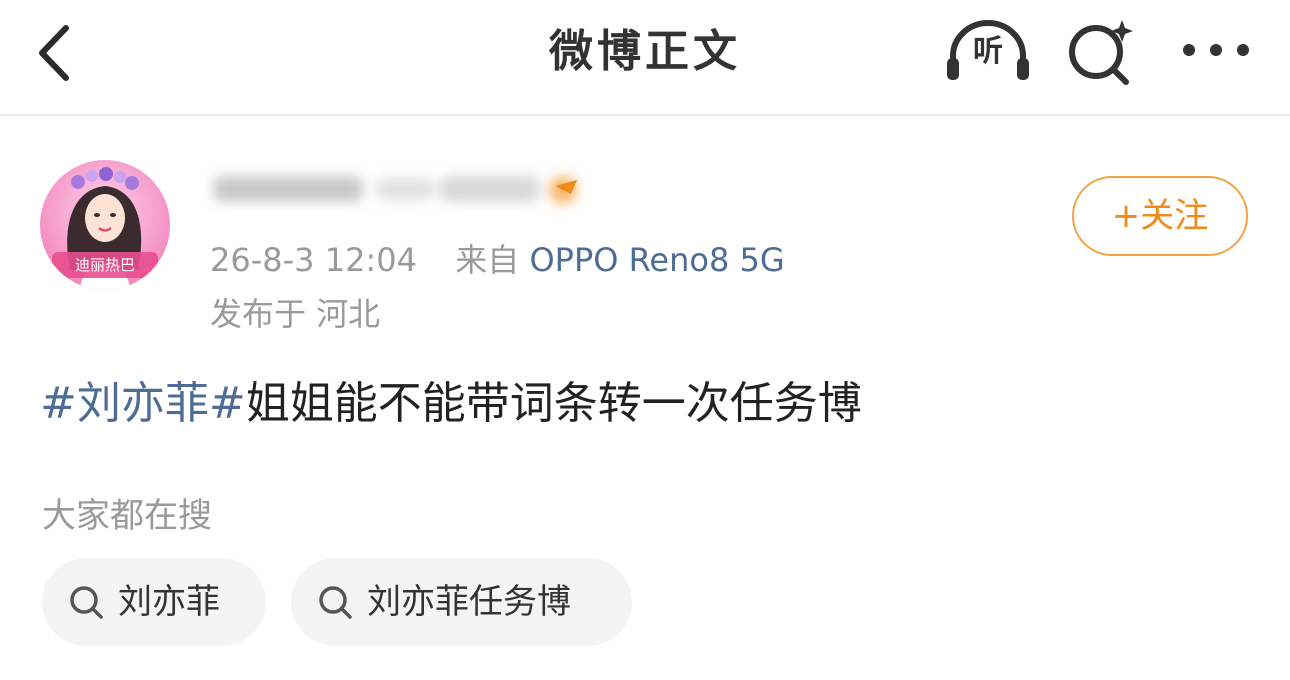 Image resolution: width=1290 pixels, height=680 pixels. What do you see at coordinates (313, 260) in the screenshot?
I see `post-timestamp: 26-8-3 12:04` at bounding box center [313, 260].